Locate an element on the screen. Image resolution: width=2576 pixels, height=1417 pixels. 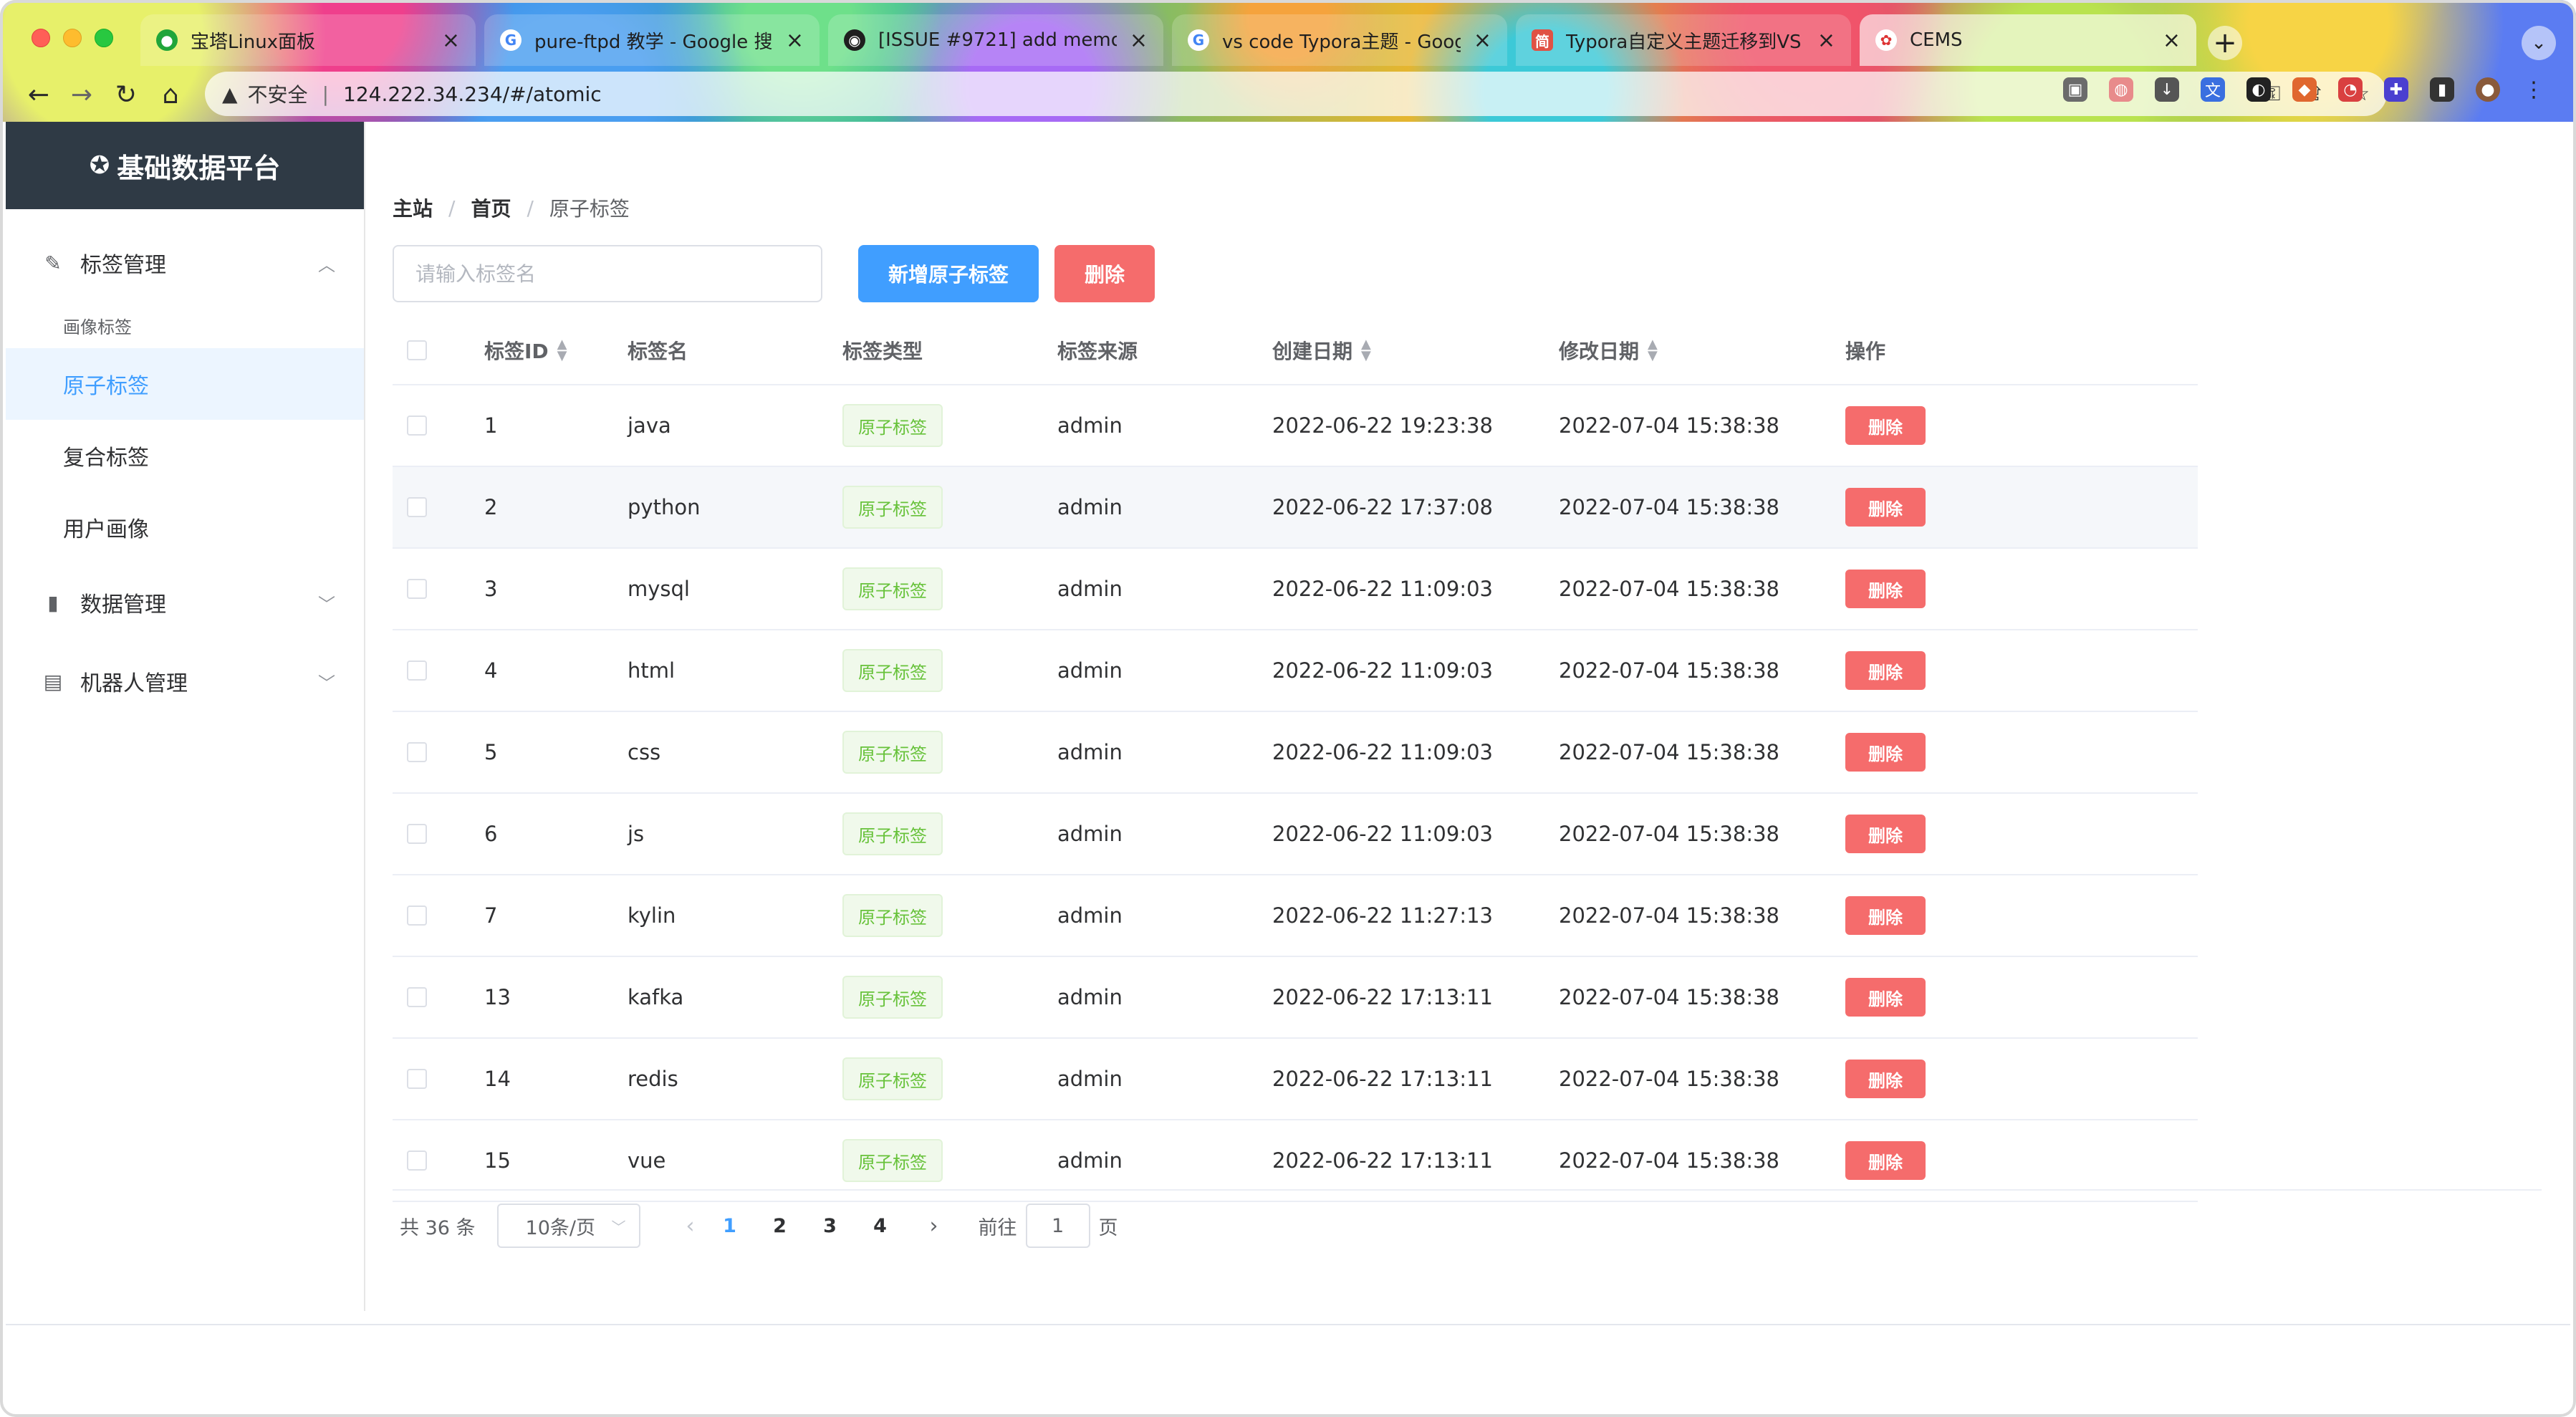
page-number: 2 is located at coordinates (780, 1226).